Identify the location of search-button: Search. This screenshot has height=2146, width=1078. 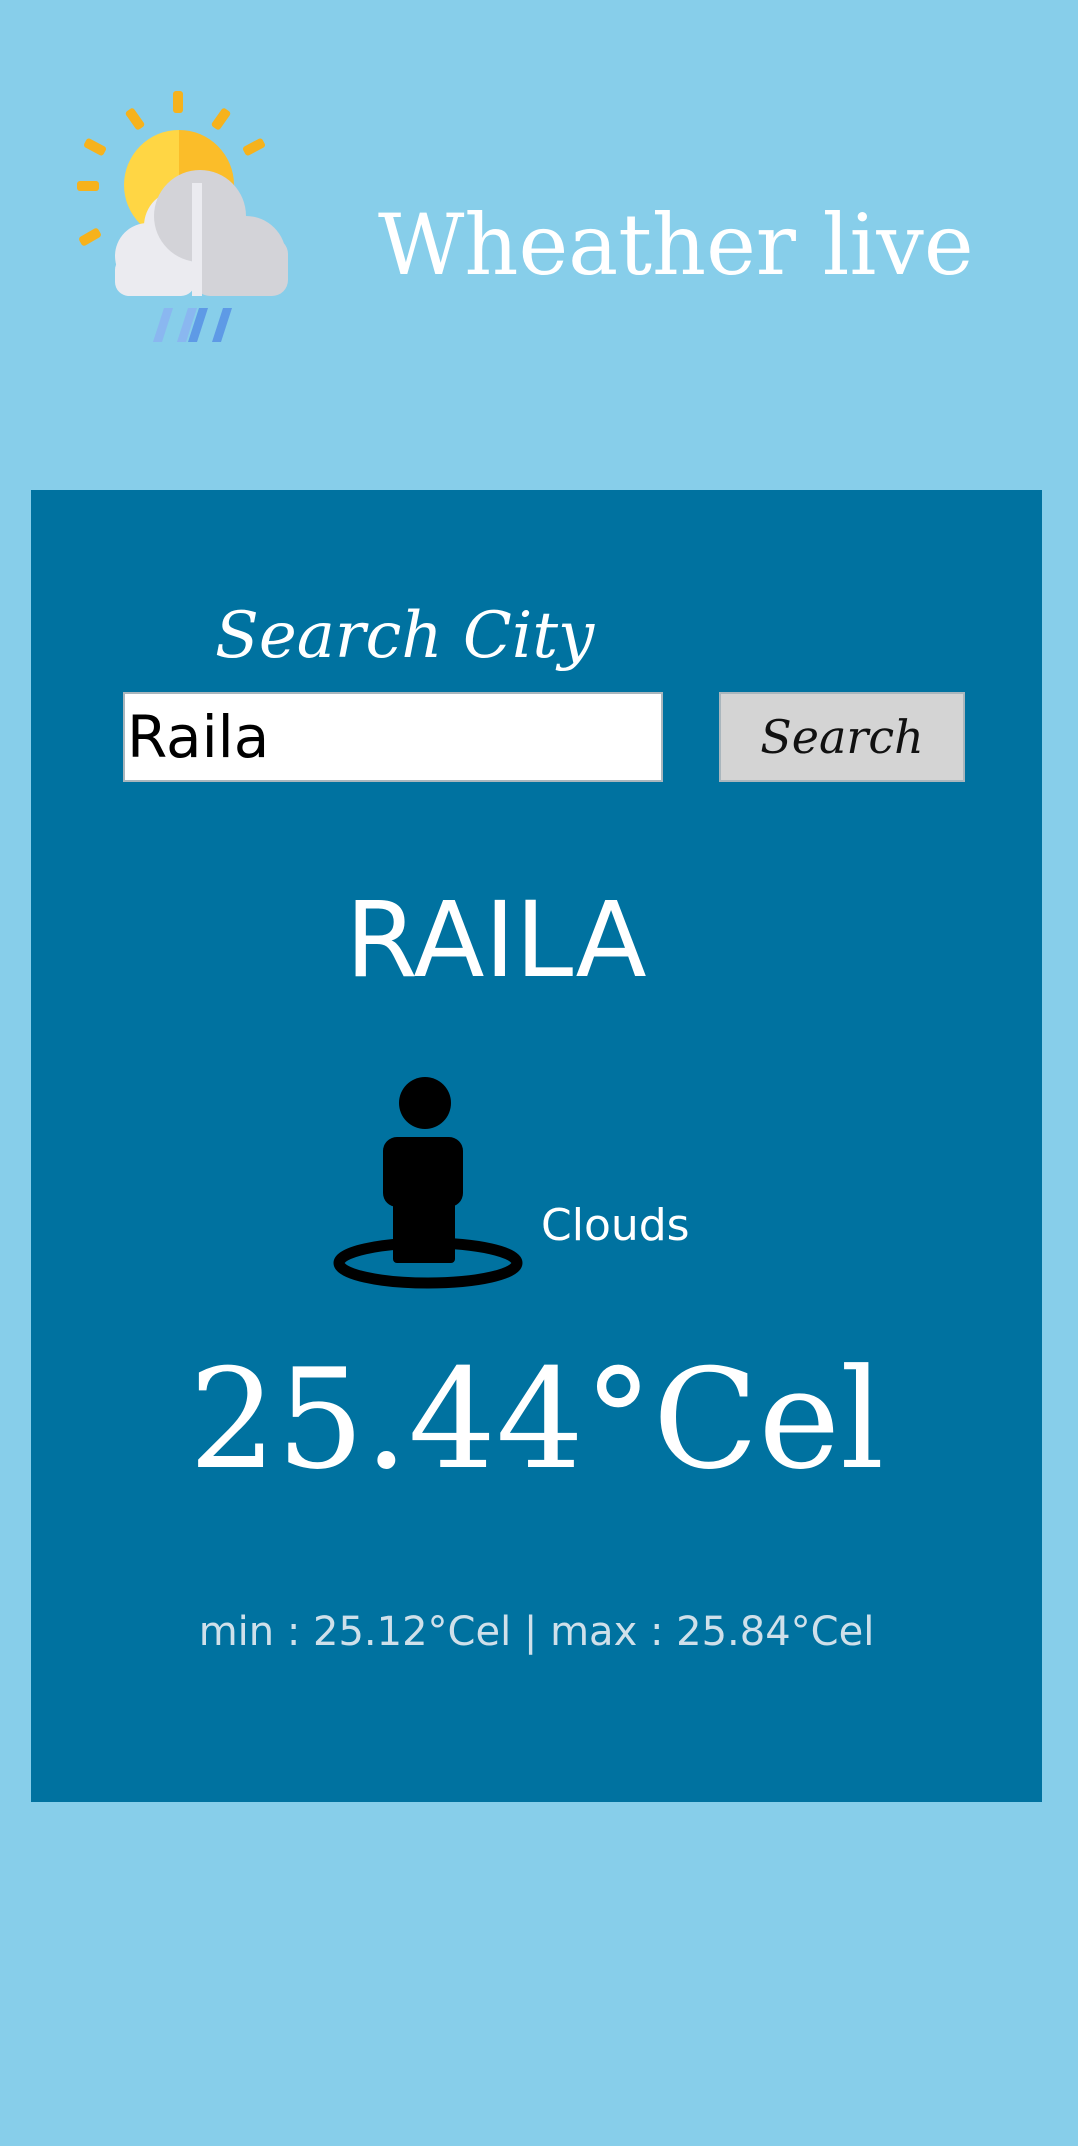
(842, 737).